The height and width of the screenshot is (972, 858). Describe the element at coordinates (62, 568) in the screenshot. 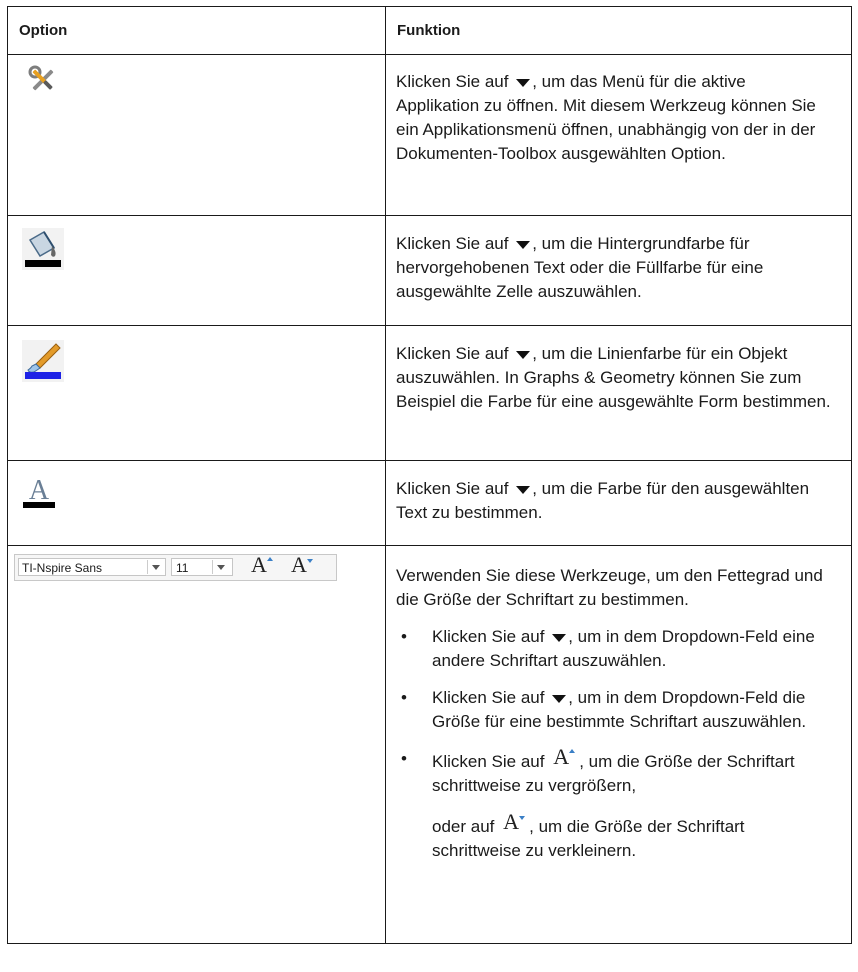

I see `font-name-value: TI-Nspire Sans` at that location.